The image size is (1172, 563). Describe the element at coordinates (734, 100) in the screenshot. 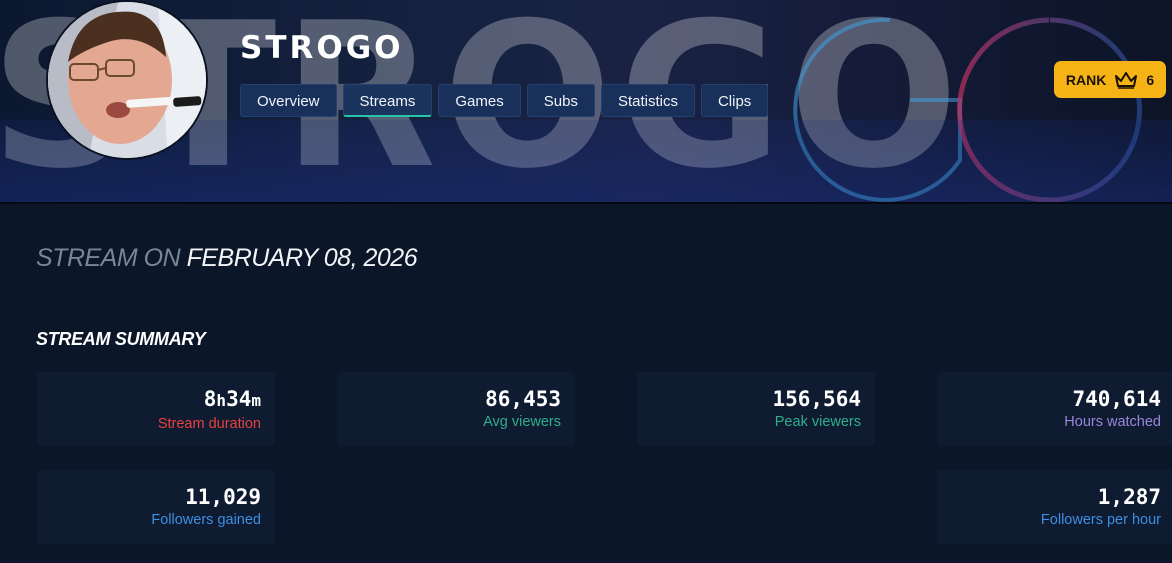

I see `tab-clips: Clips` at that location.